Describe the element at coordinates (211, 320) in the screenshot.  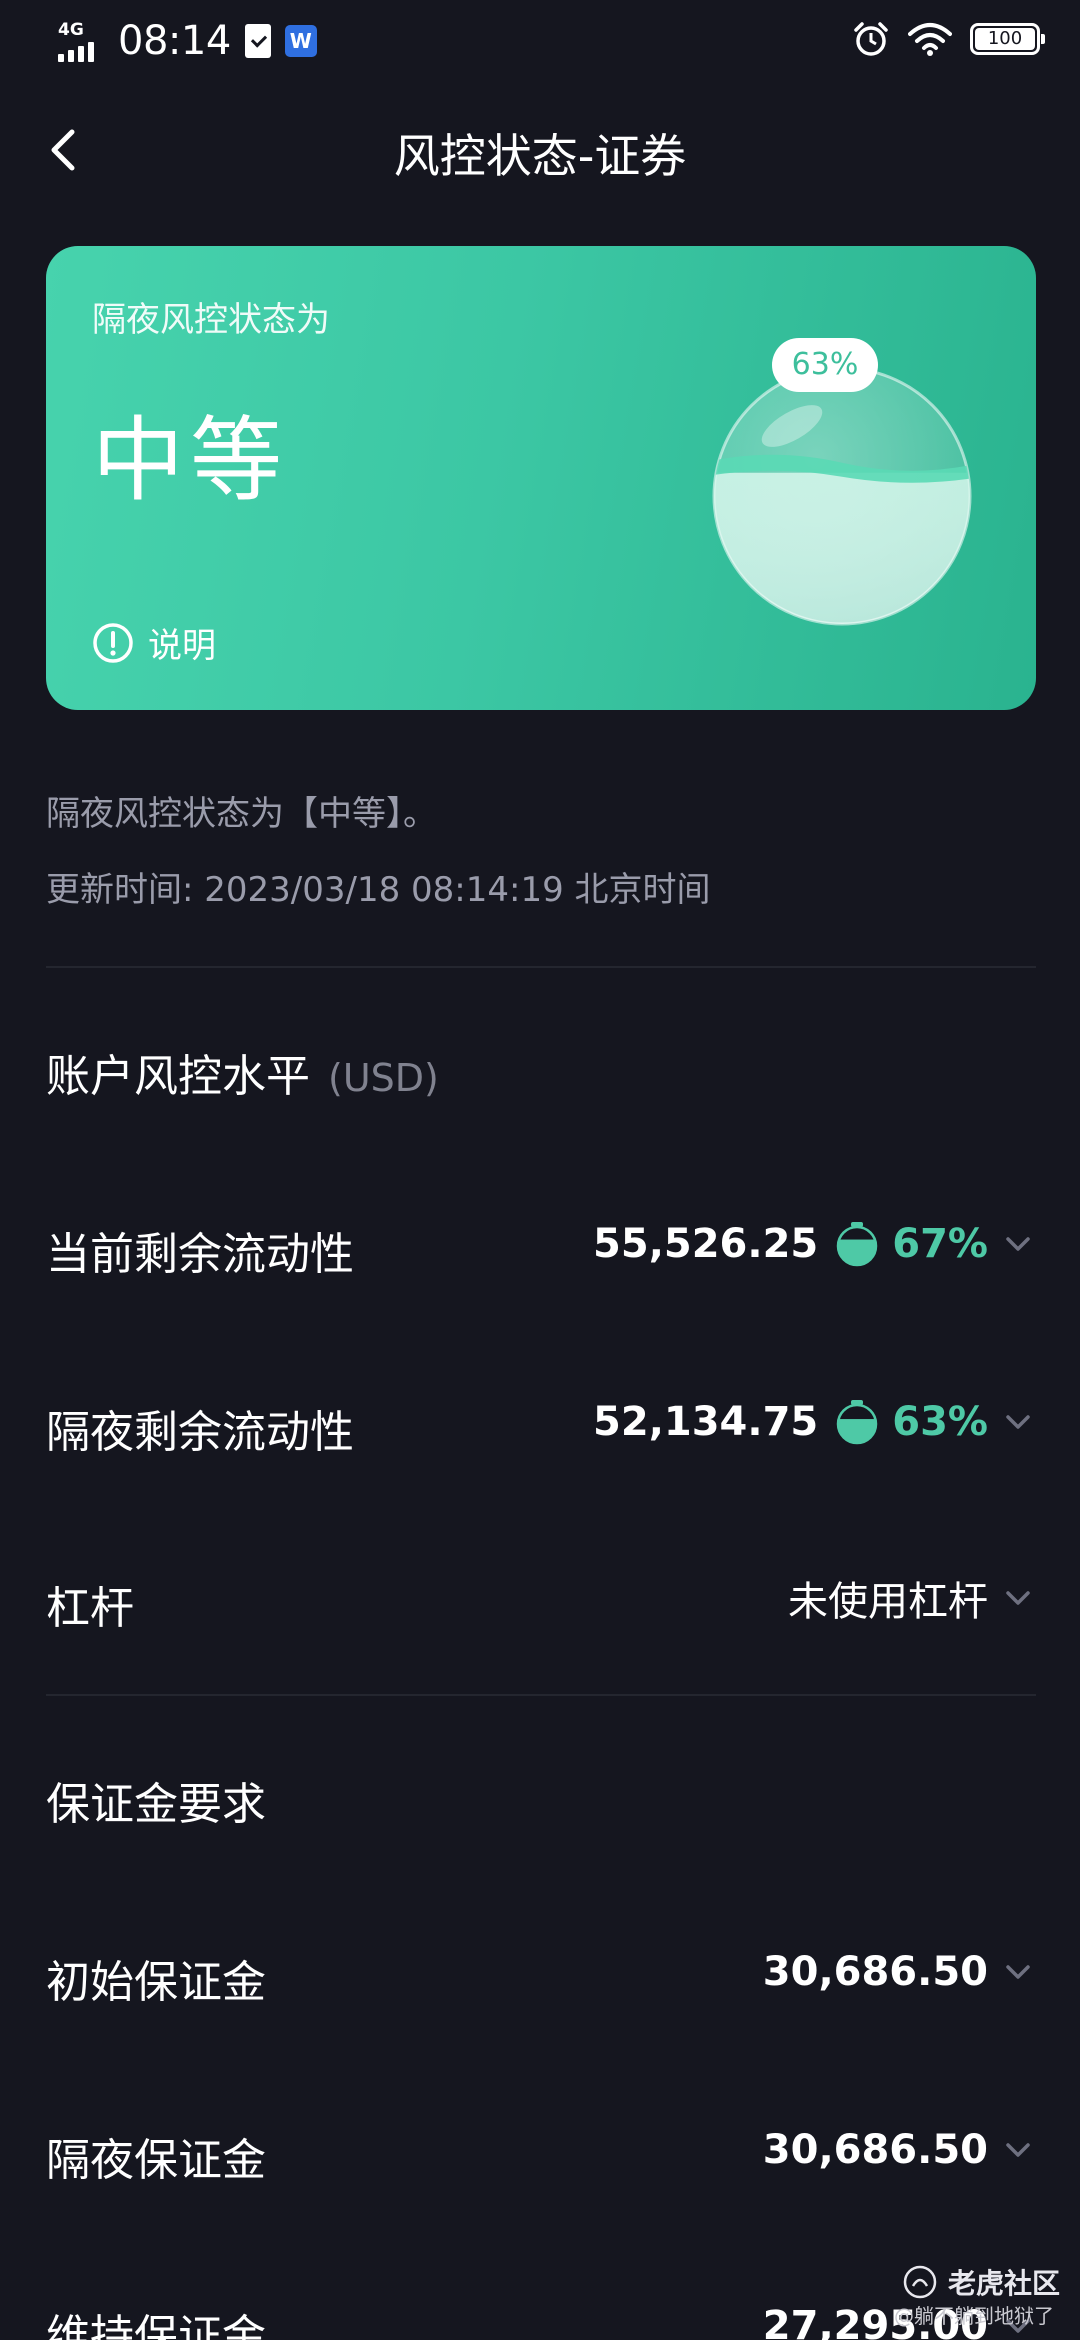
I see `card-caption: 隔夜风控状态为` at that location.